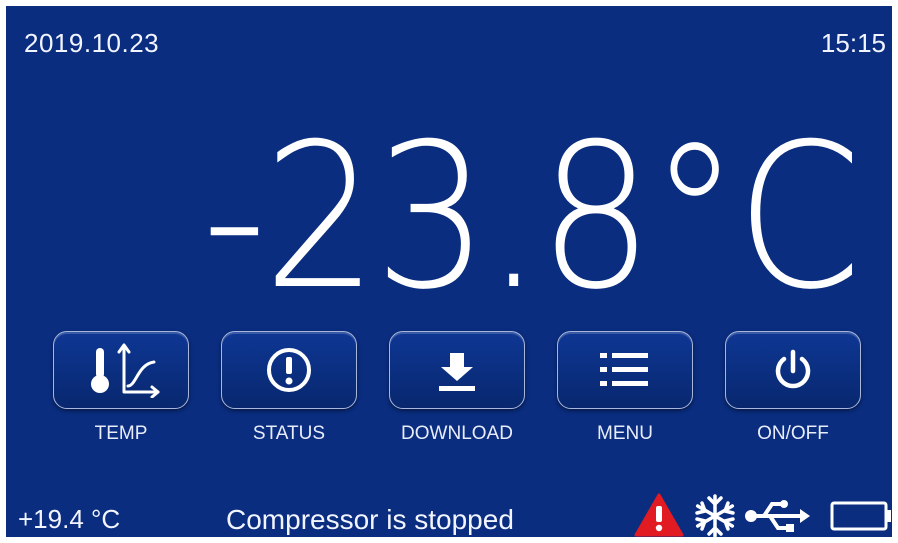 The width and height of the screenshot is (898, 543). I want to click on top-bar: 2019.10.23 15:15, so click(449, 41).